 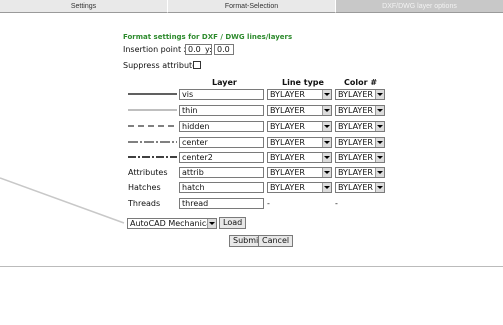 I want to click on load-button: Load, so click(x=233, y=223).